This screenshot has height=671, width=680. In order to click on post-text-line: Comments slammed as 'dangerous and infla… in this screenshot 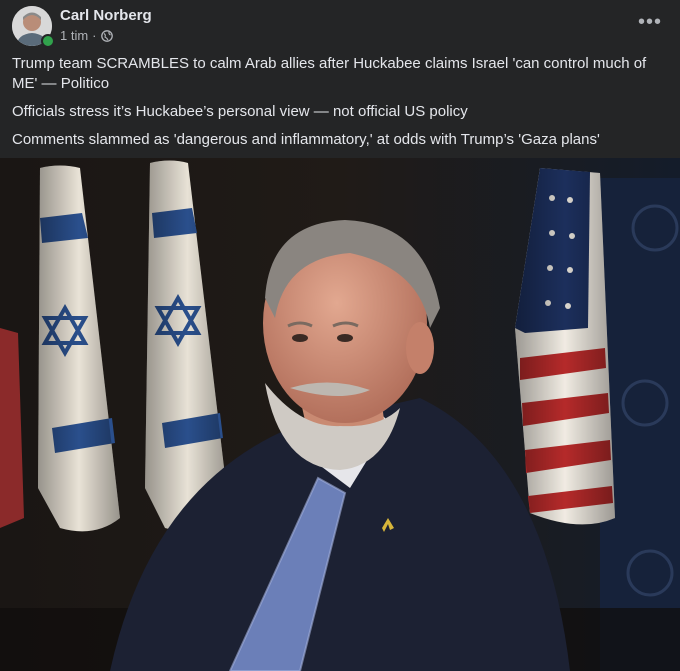, I will do `click(306, 139)`.